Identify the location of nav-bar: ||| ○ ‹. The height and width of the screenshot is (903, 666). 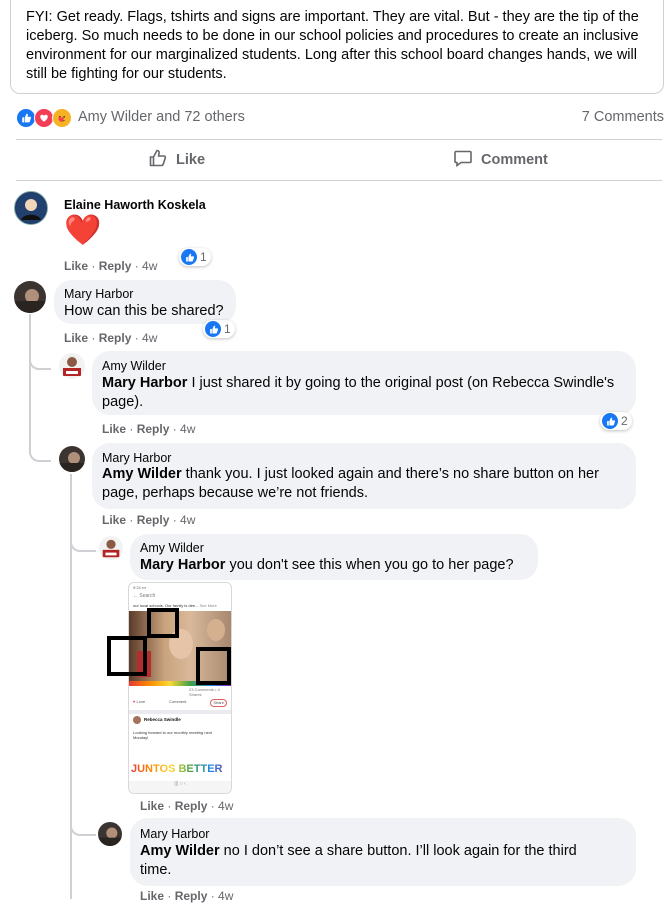
(180, 787).